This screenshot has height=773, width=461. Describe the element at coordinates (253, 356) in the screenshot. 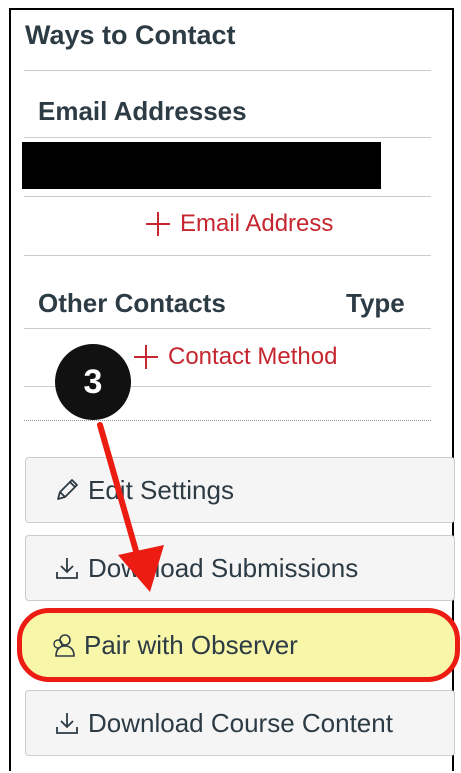

I see `add-contact-method-label: Contact Method` at that location.